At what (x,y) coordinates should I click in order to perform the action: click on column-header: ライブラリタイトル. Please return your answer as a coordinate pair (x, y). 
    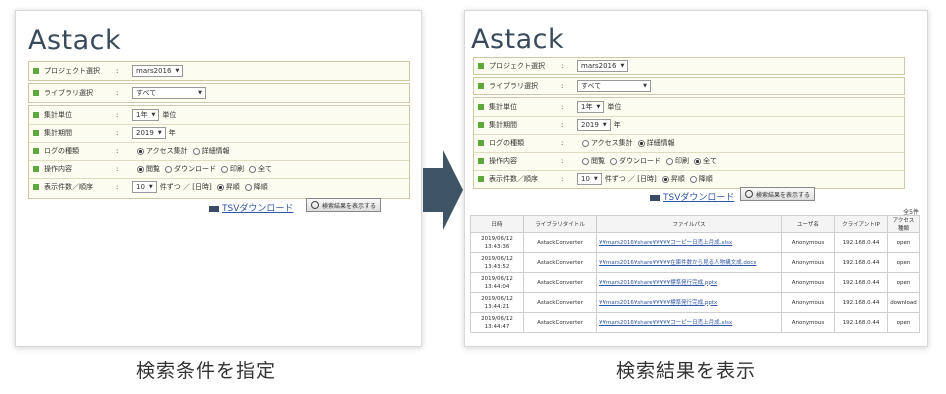
    Looking at the image, I should click on (560, 224).